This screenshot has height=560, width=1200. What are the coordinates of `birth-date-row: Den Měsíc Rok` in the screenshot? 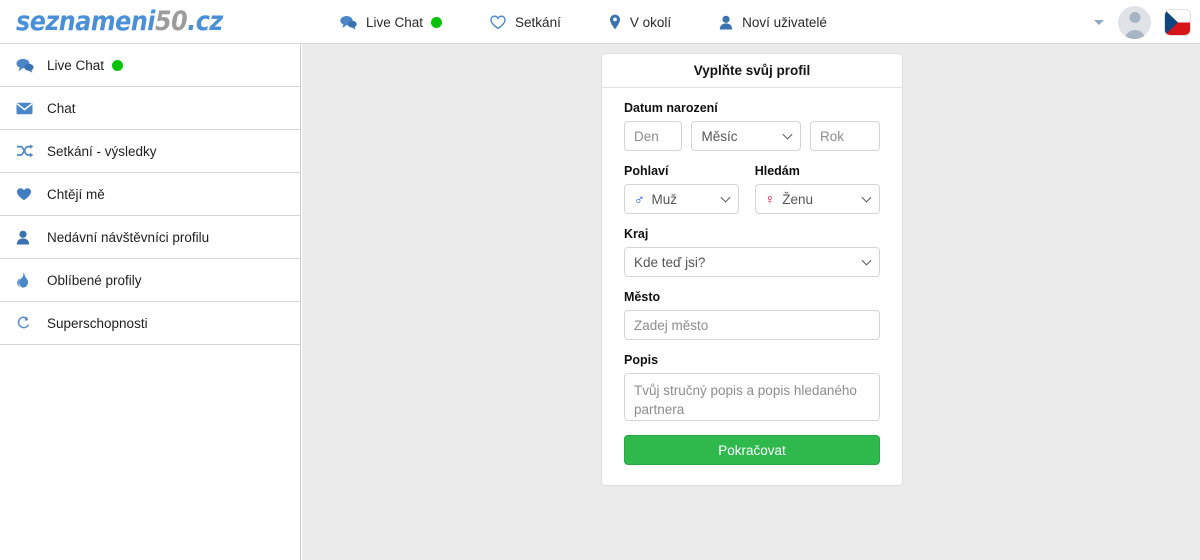 It's located at (752, 136).